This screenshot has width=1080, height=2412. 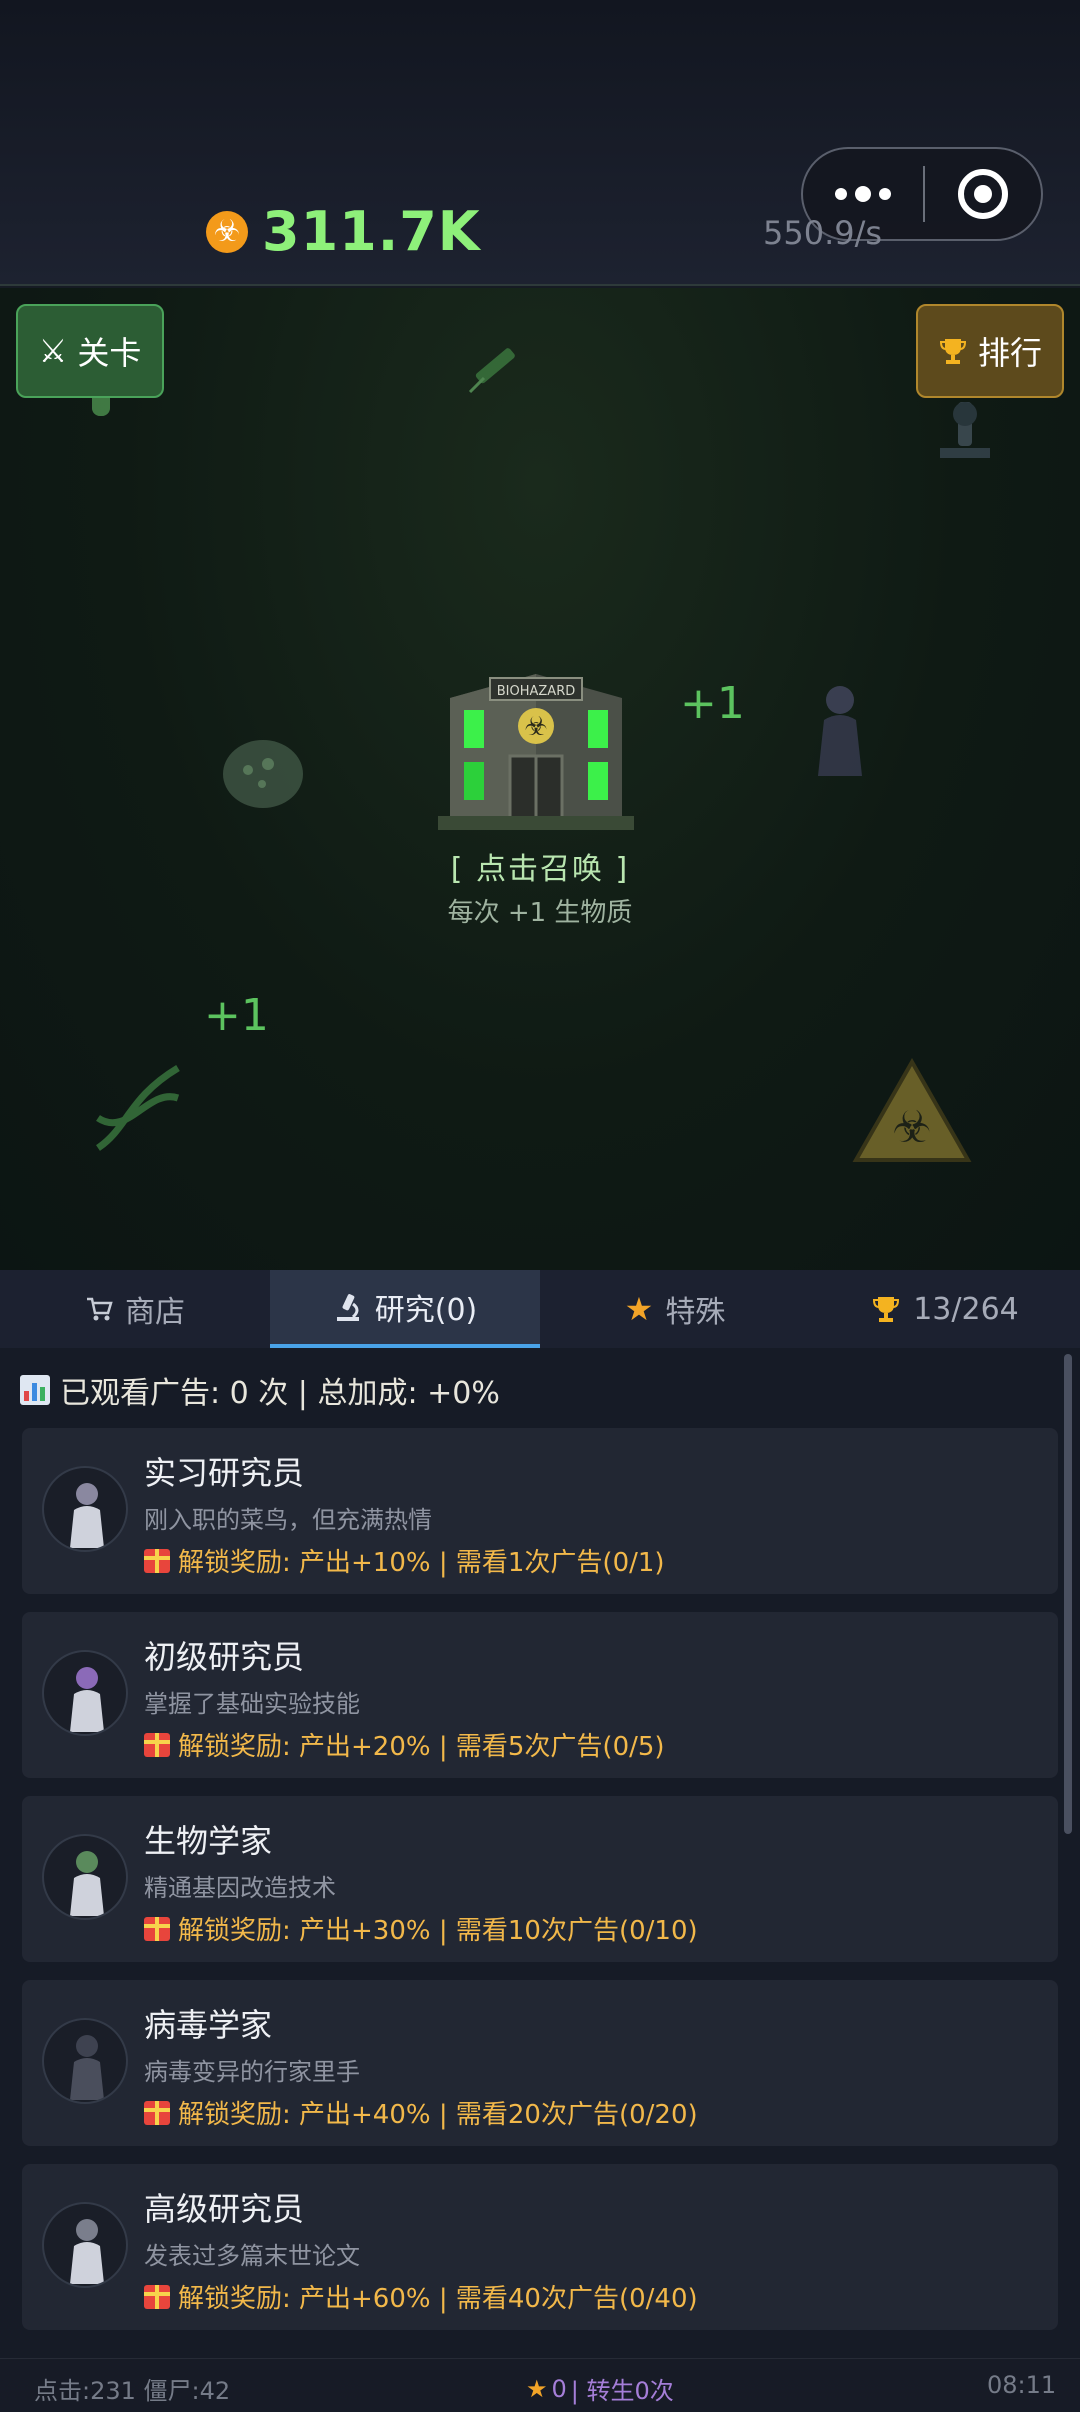 What do you see at coordinates (224, 2209) in the screenshot?
I see `researcher-title: 高级研究员` at bounding box center [224, 2209].